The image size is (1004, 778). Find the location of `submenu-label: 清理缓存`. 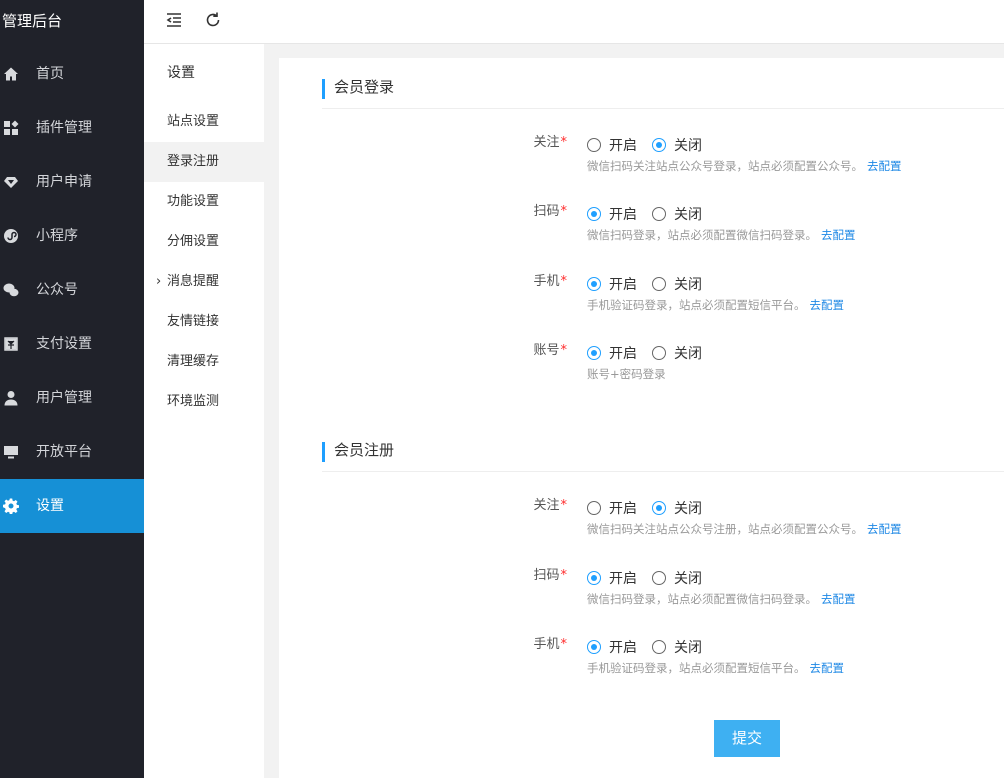

submenu-label: 清理缓存 is located at coordinates (193, 361).